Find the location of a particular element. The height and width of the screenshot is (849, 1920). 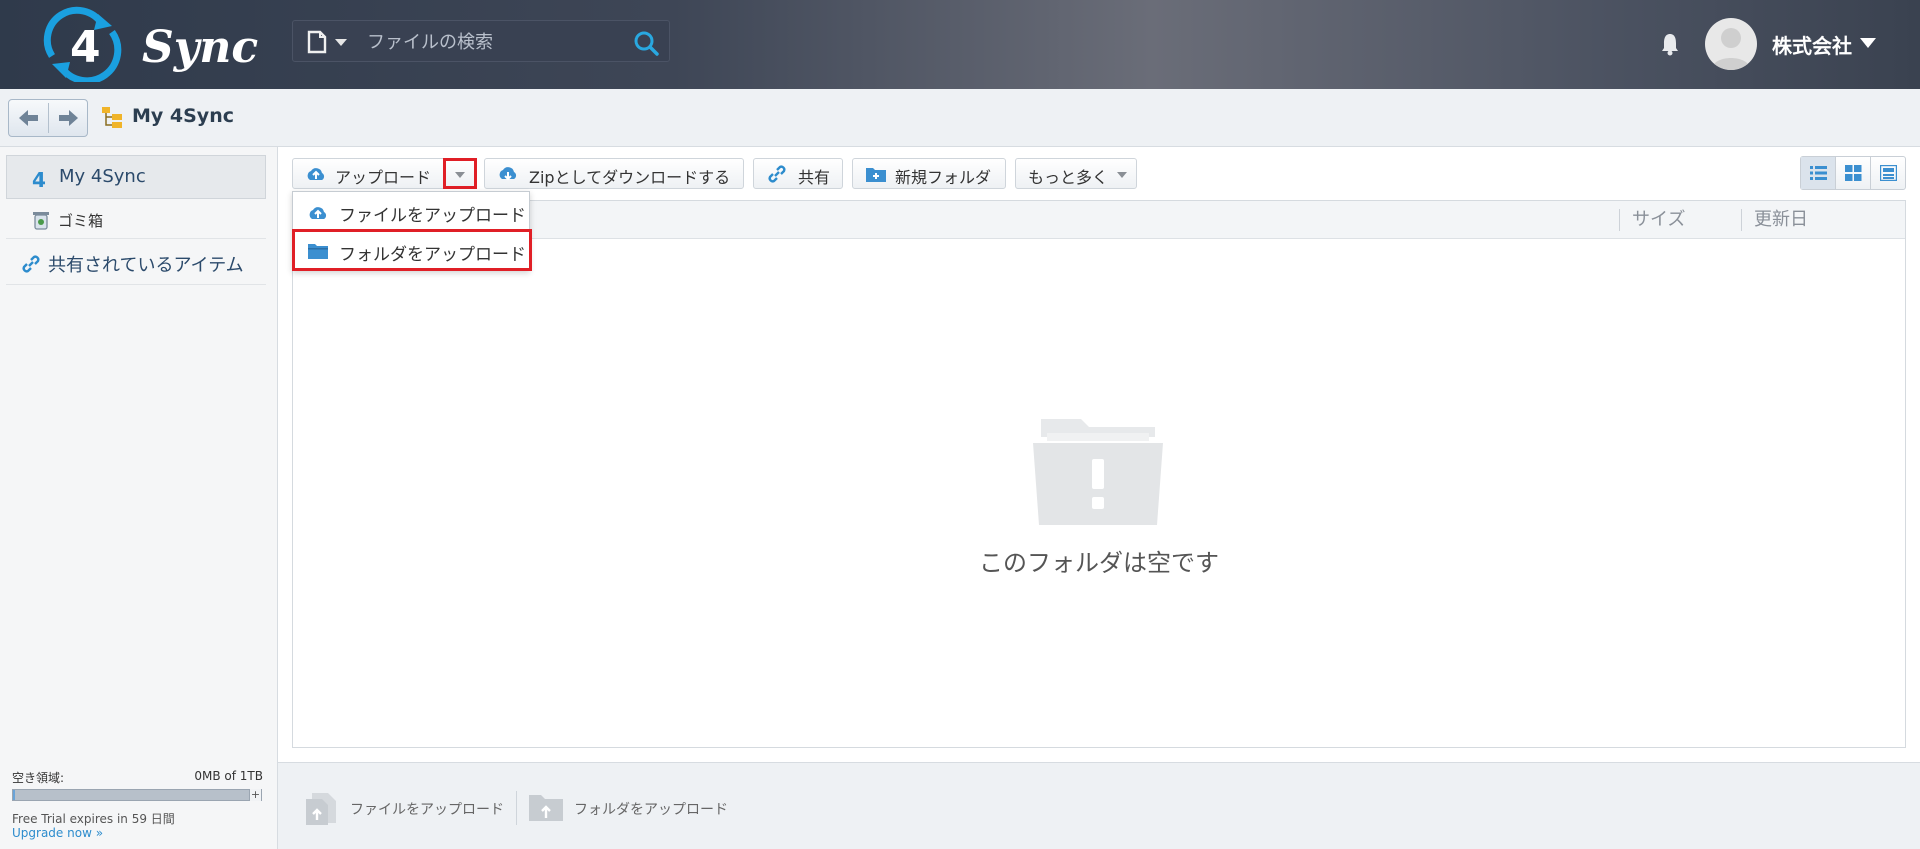

share-label: 共有 is located at coordinates (814, 177).